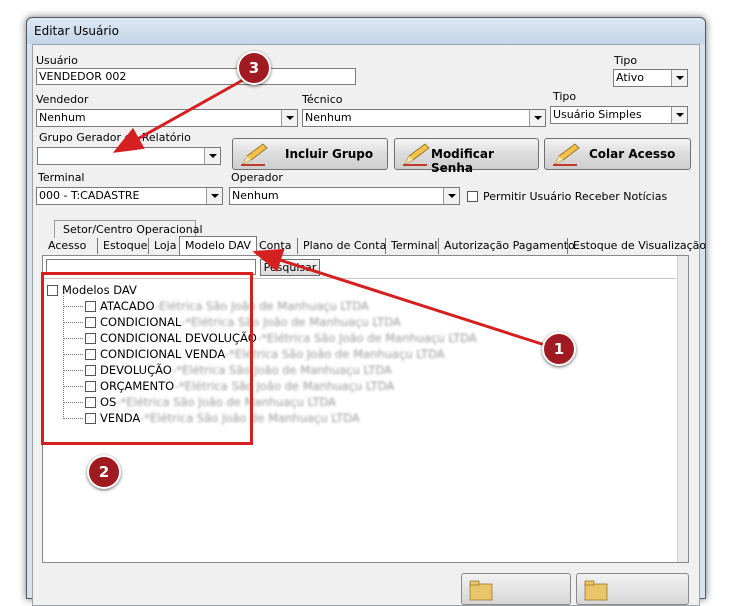 This screenshot has width=744, height=606. I want to click on marker-2: 2, so click(104, 472).